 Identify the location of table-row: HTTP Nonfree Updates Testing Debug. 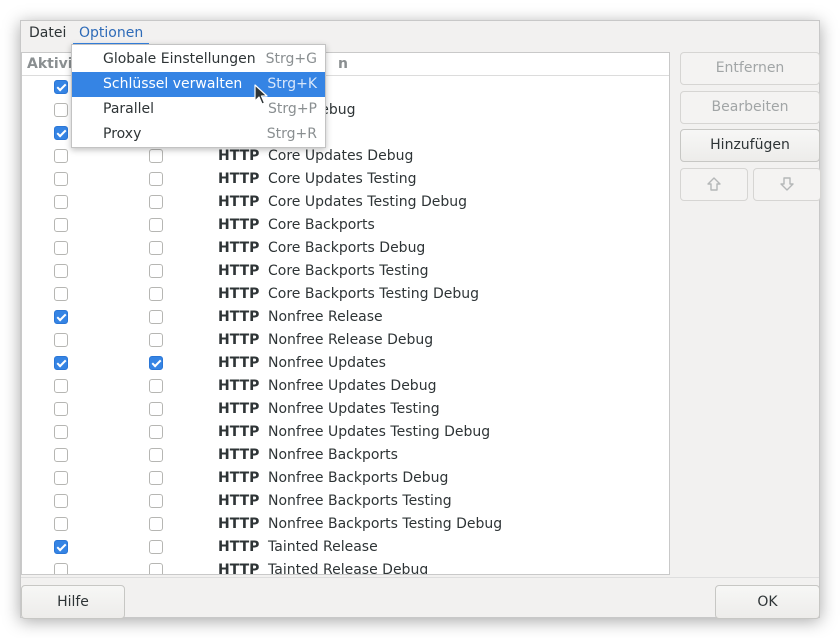
(345, 432).